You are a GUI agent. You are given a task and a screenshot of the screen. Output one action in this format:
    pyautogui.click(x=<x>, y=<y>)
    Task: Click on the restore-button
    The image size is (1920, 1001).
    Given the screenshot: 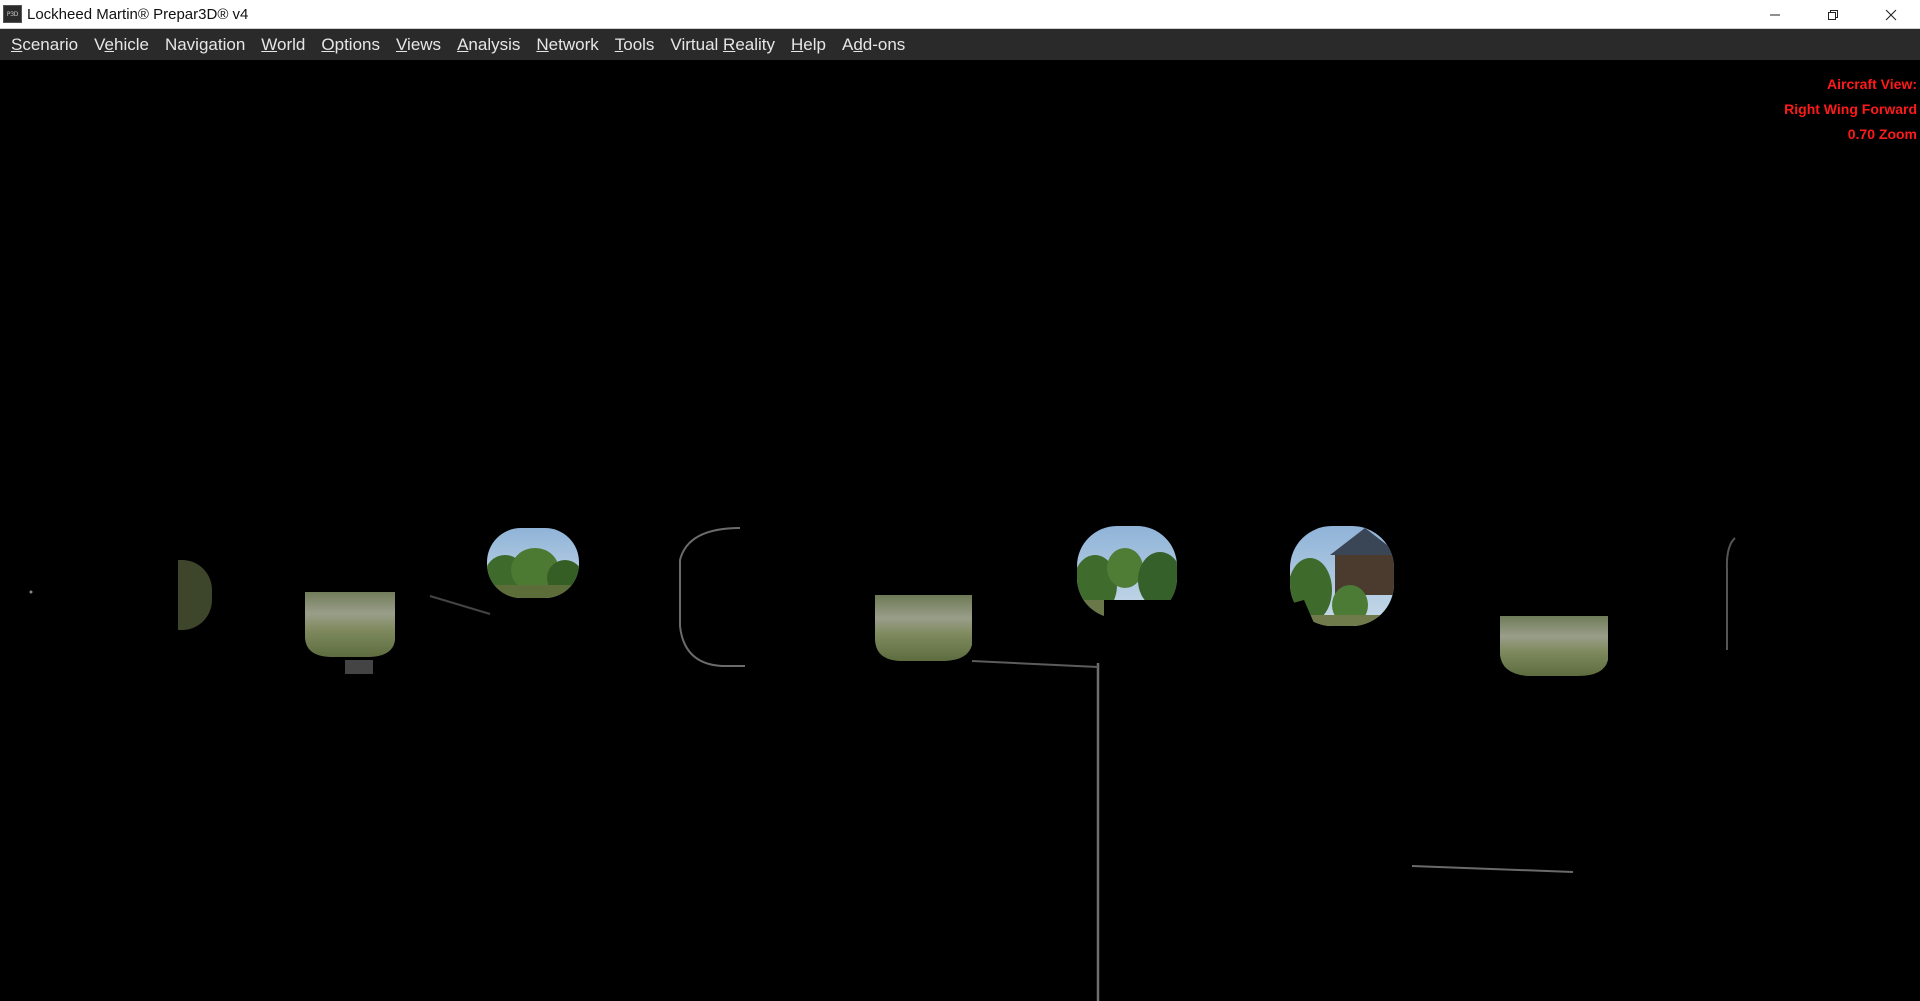 What is the action you would take?
    pyautogui.click(x=1833, y=14)
    